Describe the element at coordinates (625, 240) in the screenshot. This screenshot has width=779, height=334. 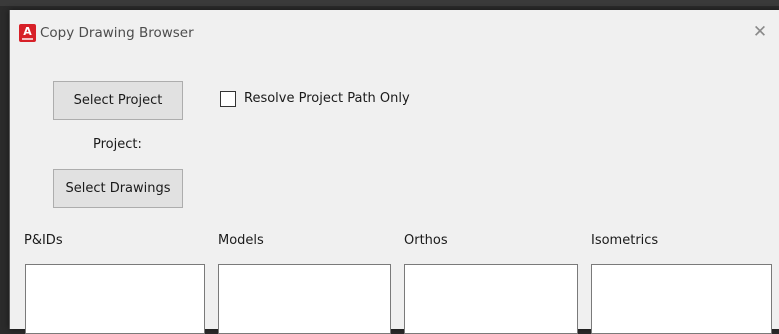
I see `isometrics-label: Isometrics` at that location.